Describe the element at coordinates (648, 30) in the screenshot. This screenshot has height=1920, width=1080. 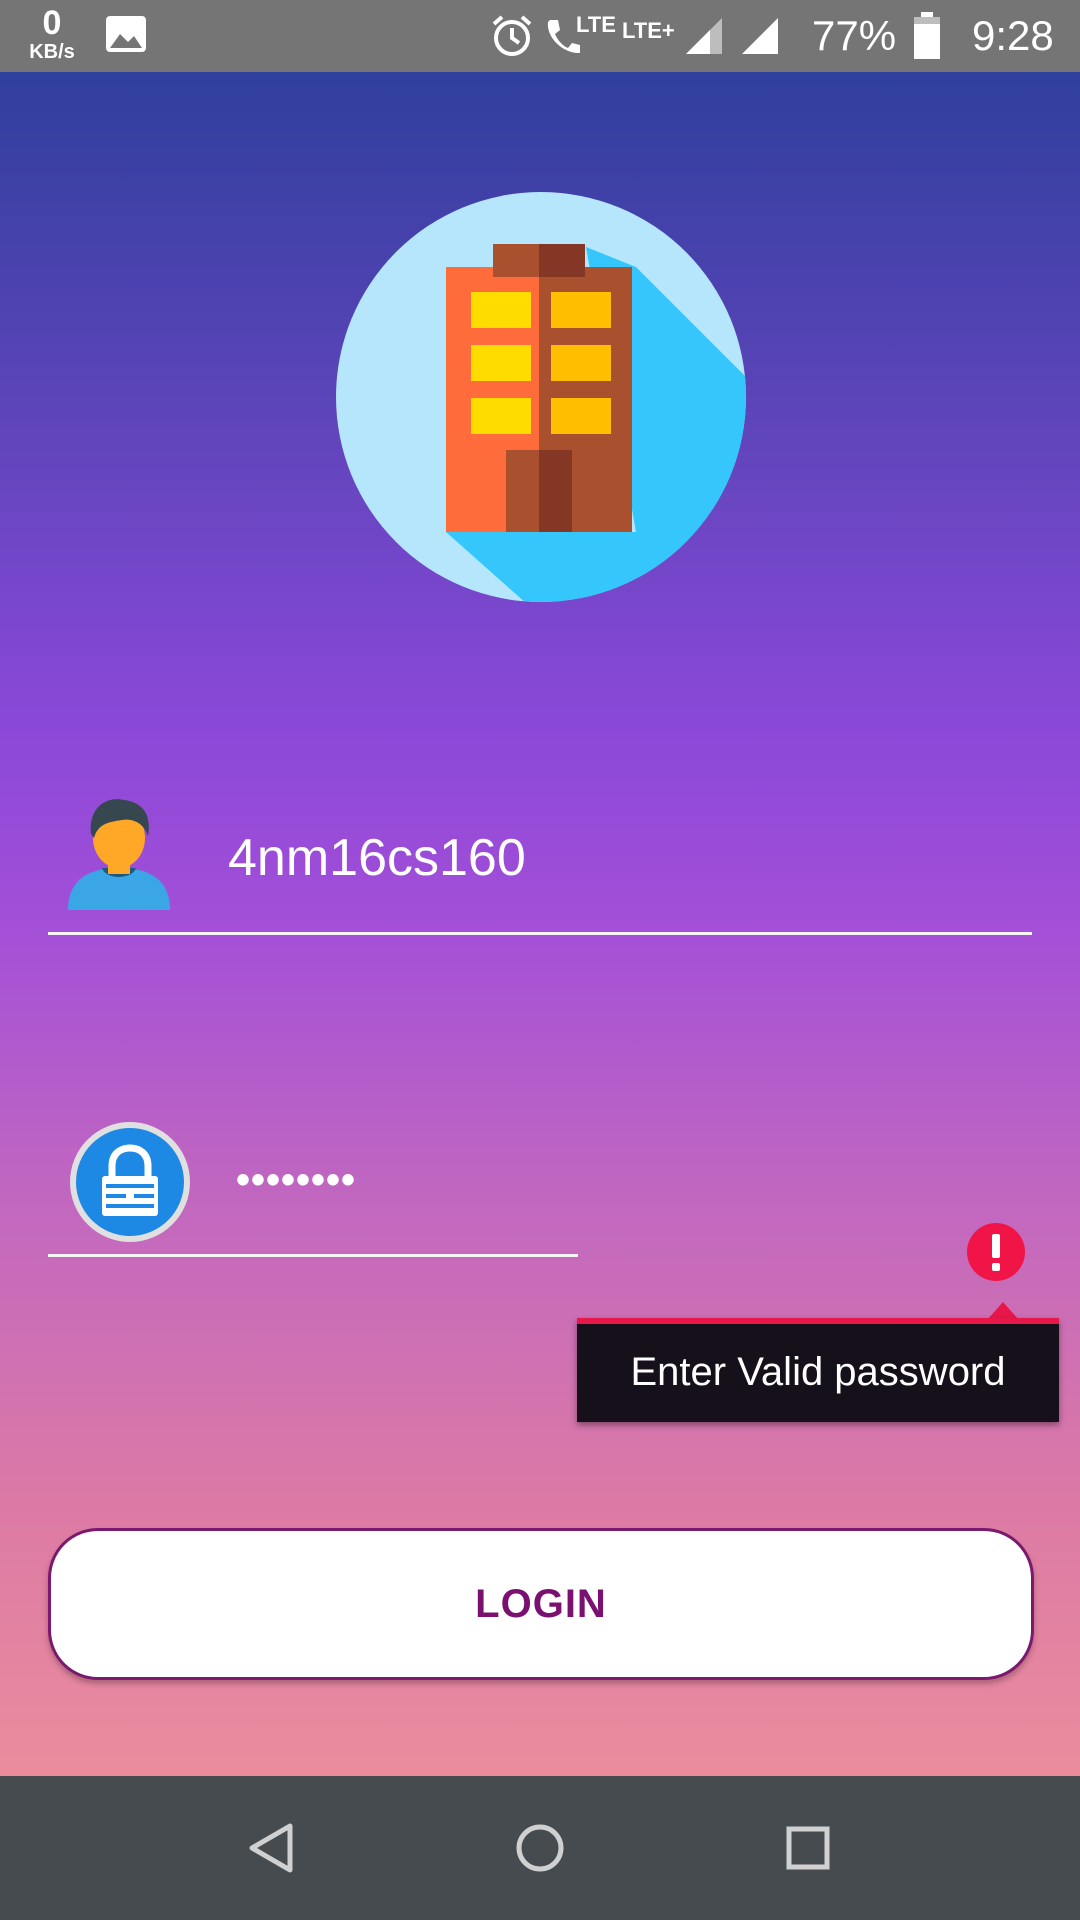
I see `network-type-2: LTE+` at that location.